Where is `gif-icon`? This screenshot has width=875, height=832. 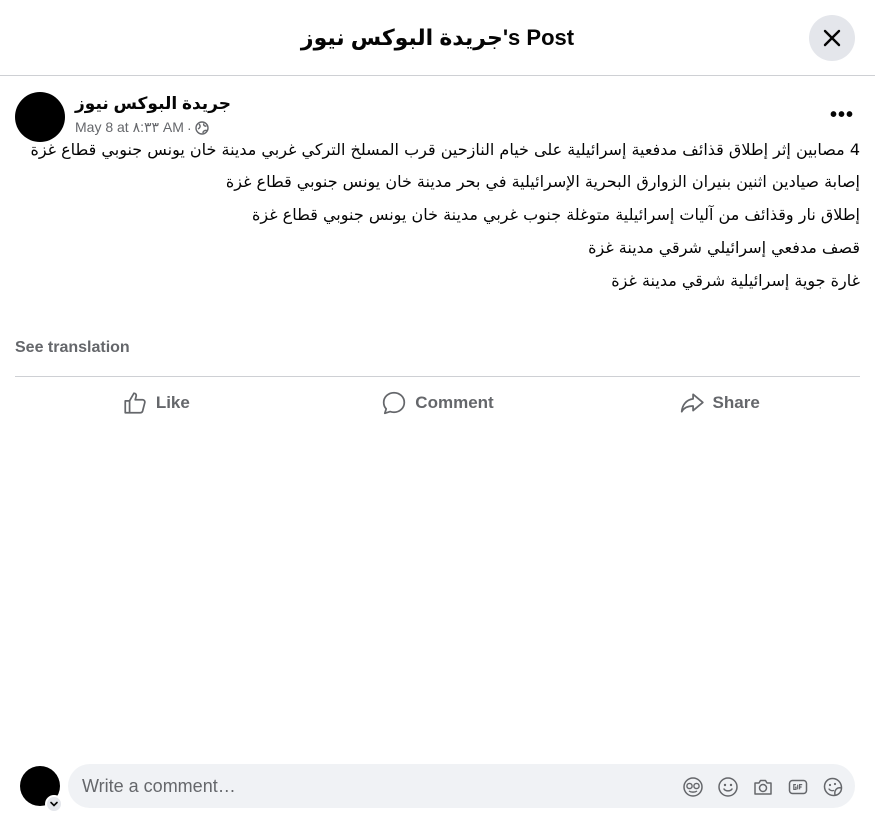
gif-icon is located at coordinates (797, 786).